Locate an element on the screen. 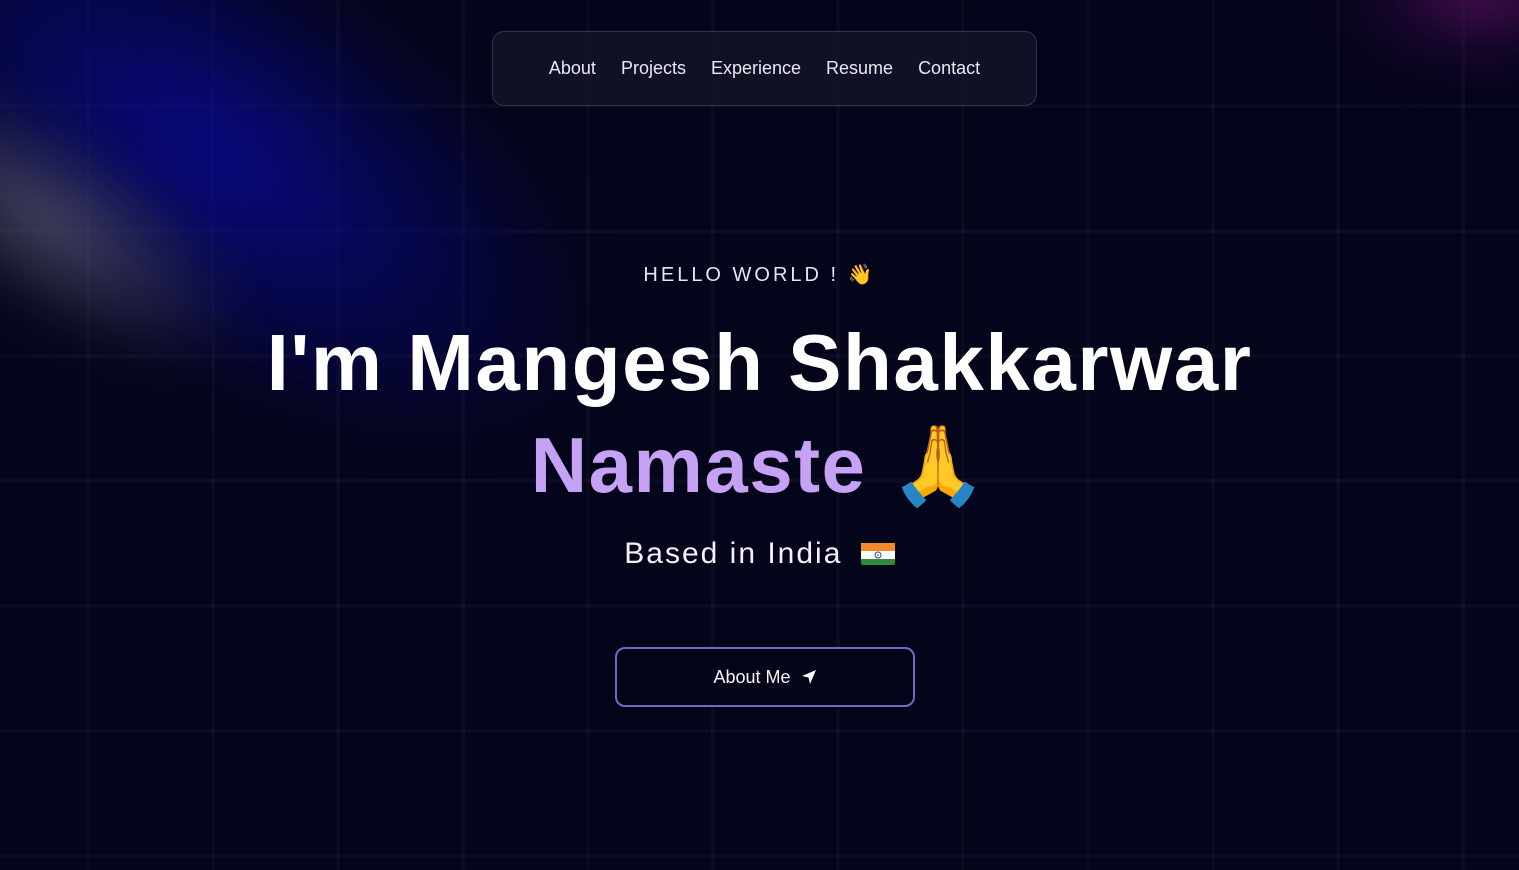 The width and height of the screenshot is (1519, 870). hero-namaste: Namaste 🙏 is located at coordinates (759, 465).